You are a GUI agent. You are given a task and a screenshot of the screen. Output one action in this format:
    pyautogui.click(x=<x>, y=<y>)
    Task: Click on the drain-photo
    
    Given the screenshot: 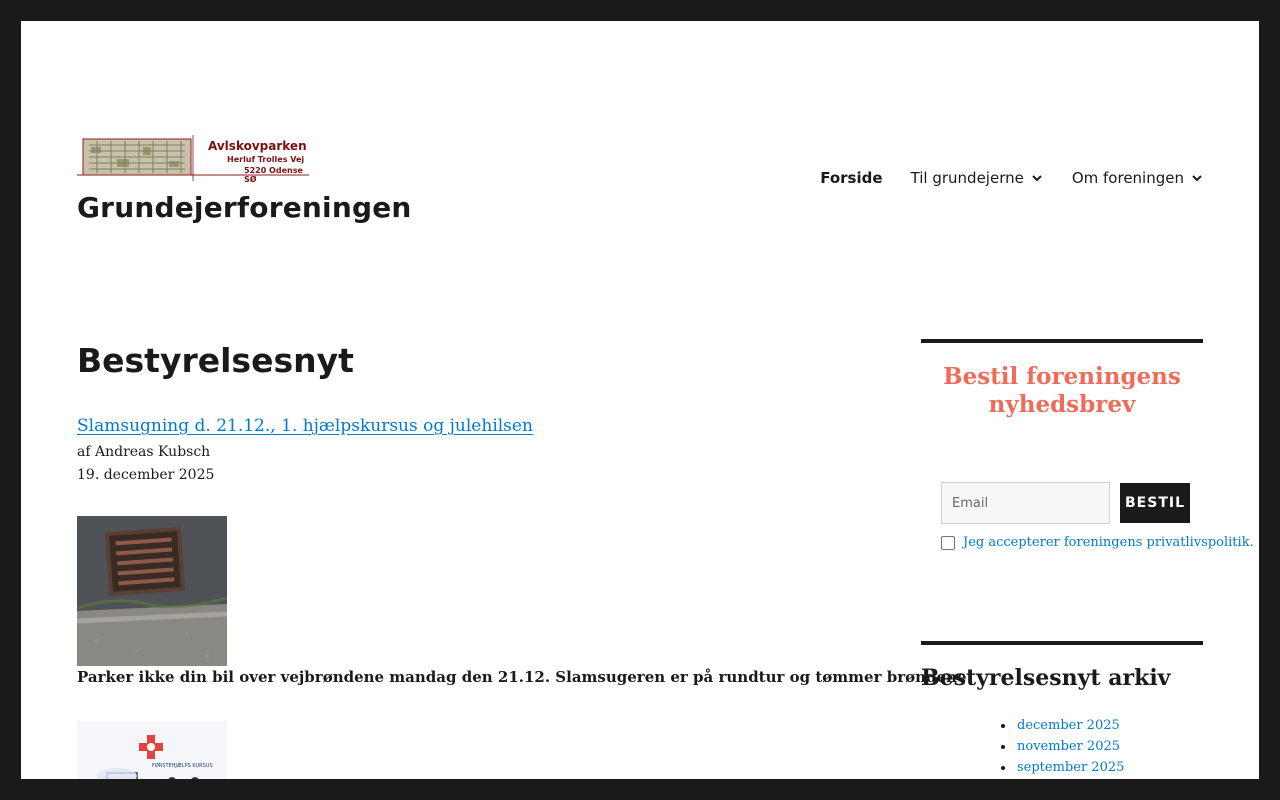 What is the action you would take?
    pyautogui.click(x=152, y=591)
    